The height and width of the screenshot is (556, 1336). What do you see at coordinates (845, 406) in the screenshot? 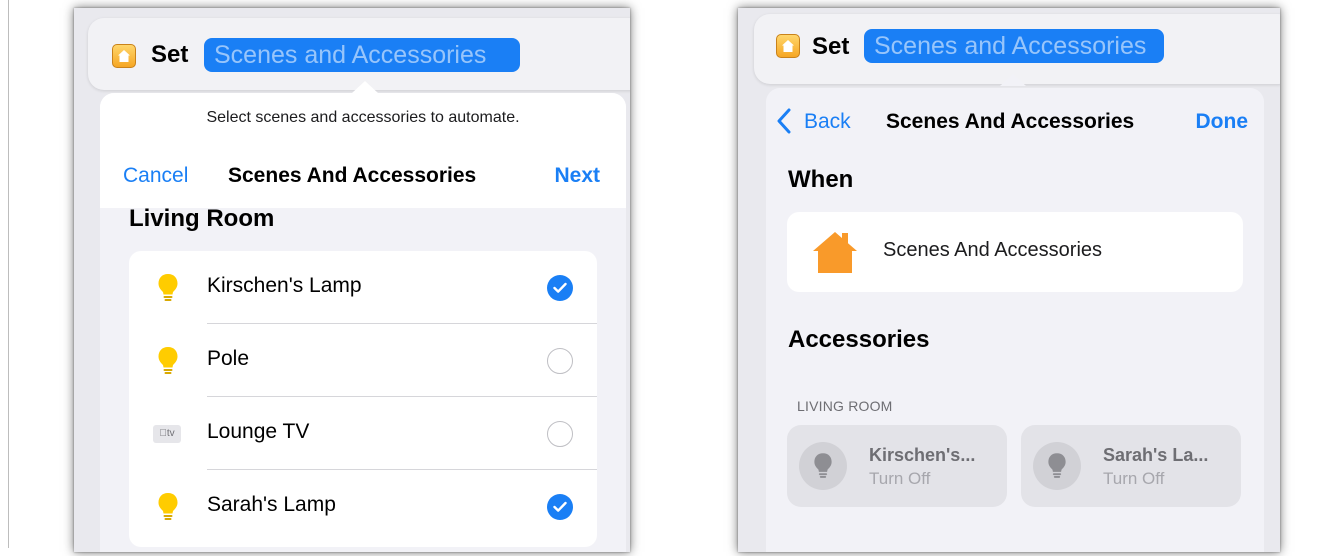
I see `room-label: LIVING ROOM` at bounding box center [845, 406].